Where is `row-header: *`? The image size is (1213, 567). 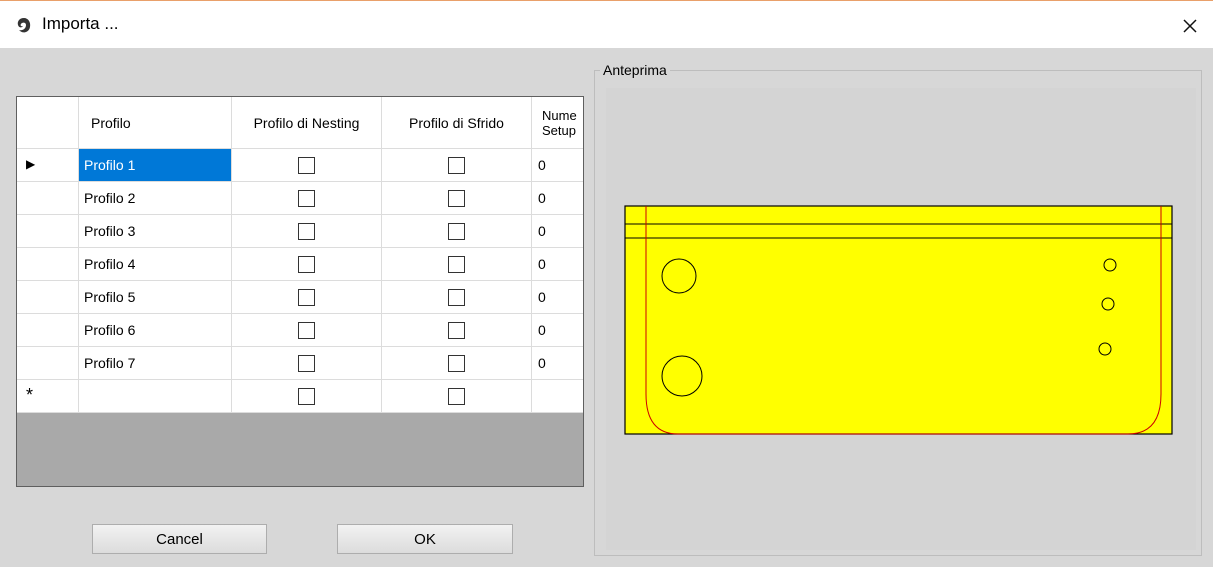 row-header: * is located at coordinates (48, 396).